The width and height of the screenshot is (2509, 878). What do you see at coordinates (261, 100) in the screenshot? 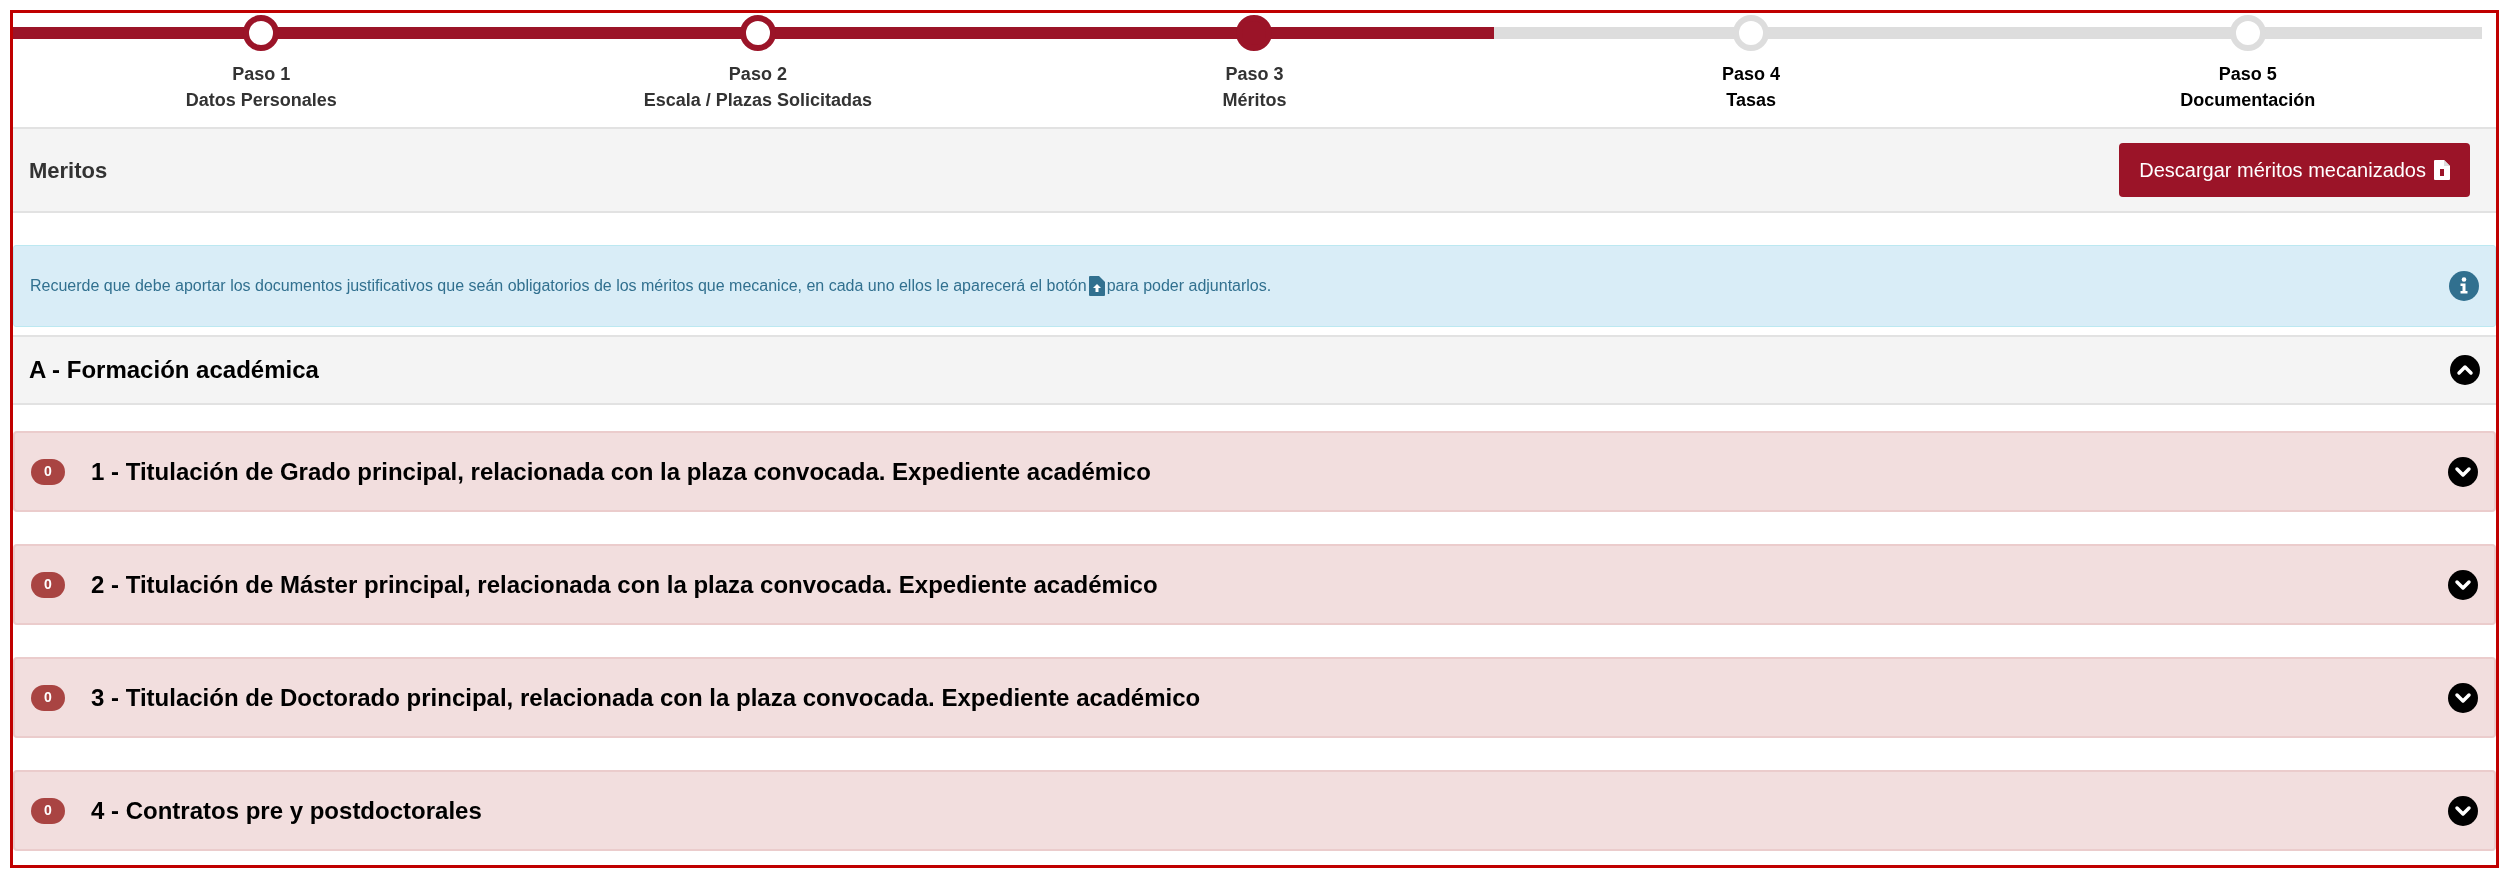
I see `step-name: Datos Personales` at bounding box center [261, 100].